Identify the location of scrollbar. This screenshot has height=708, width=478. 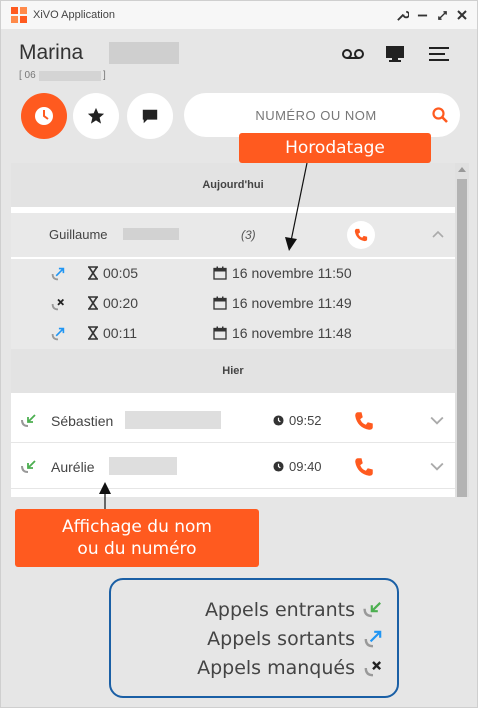
(462, 330).